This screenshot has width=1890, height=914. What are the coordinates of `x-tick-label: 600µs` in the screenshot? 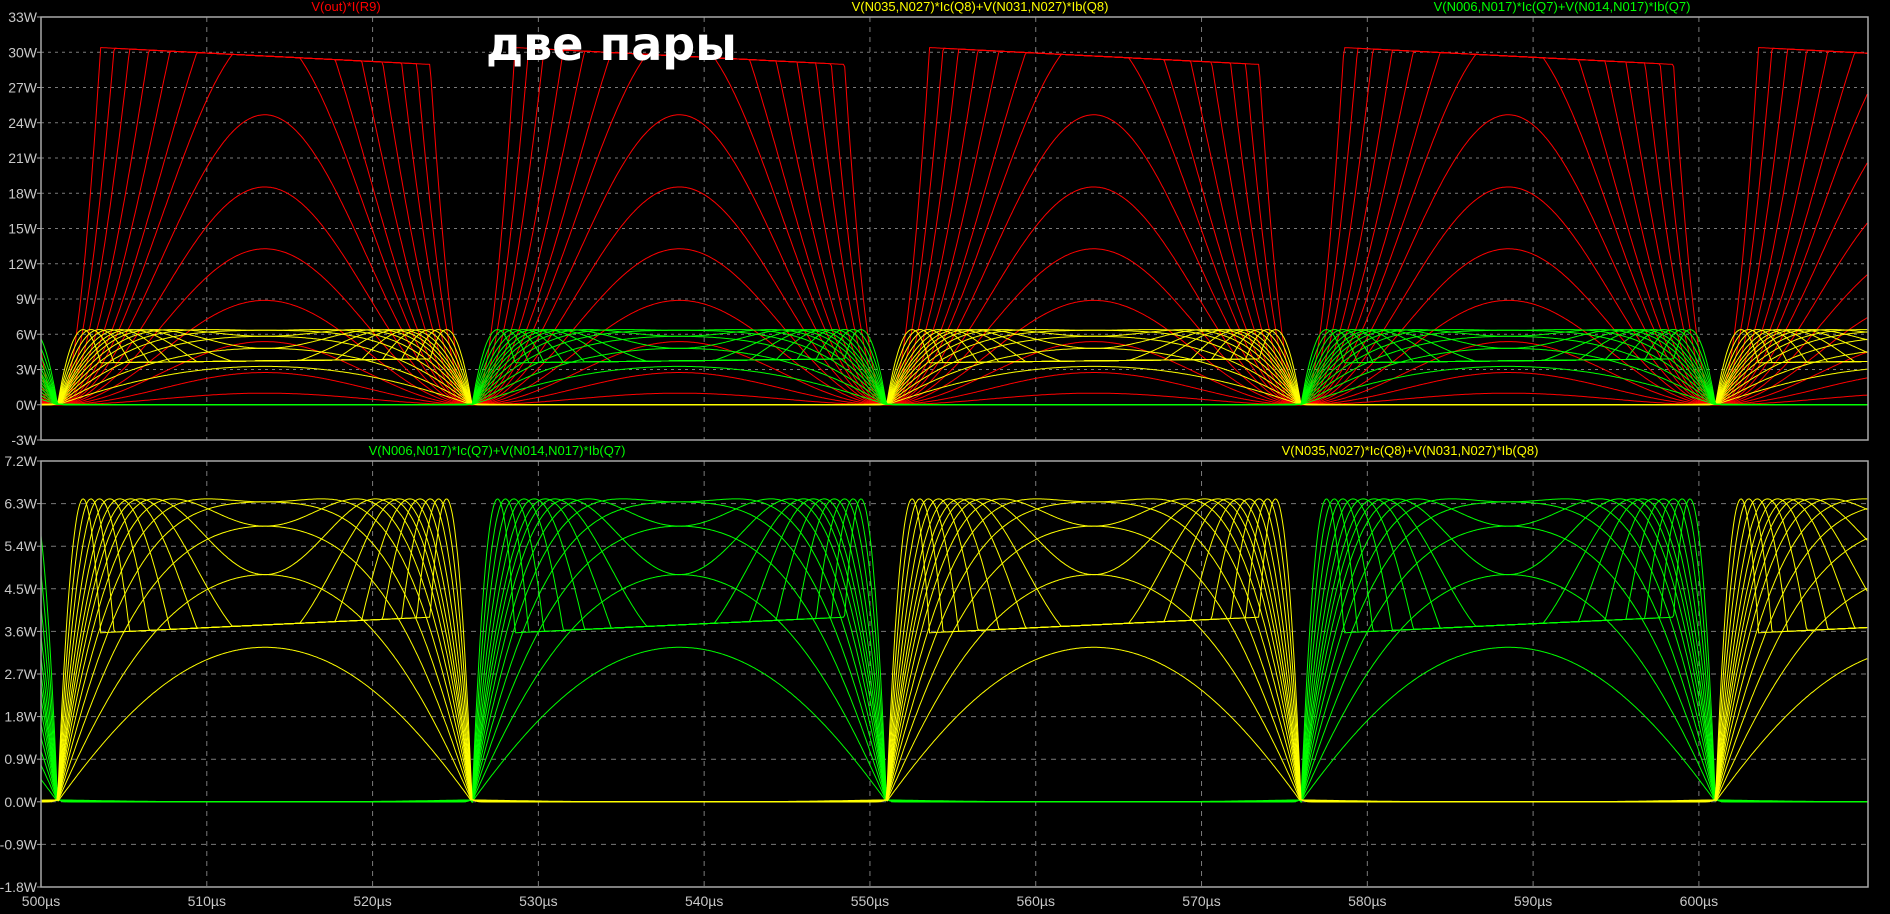 It's located at (1699, 901).